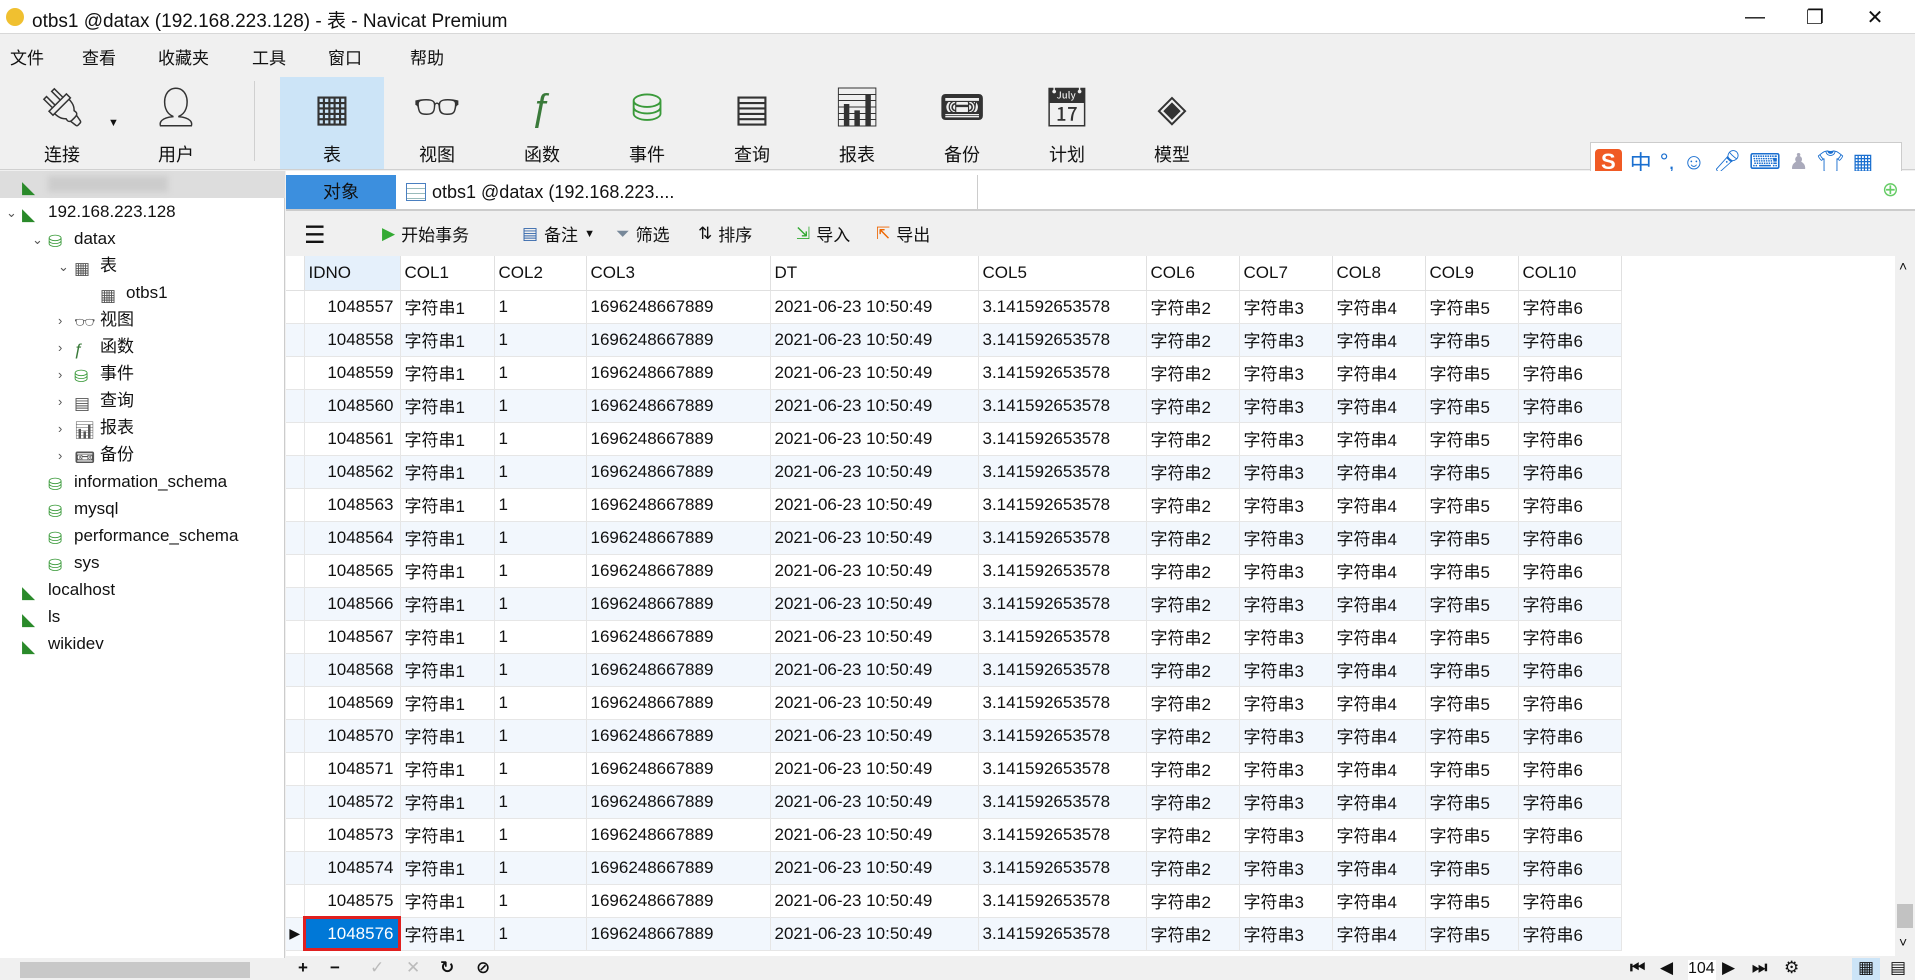 Image resolution: width=1915 pixels, height=980 pixels. What do you see at coordinates (1755, 17) in the screenshot?
I see `minimize-button: —` at bounding box center [1755, 17].